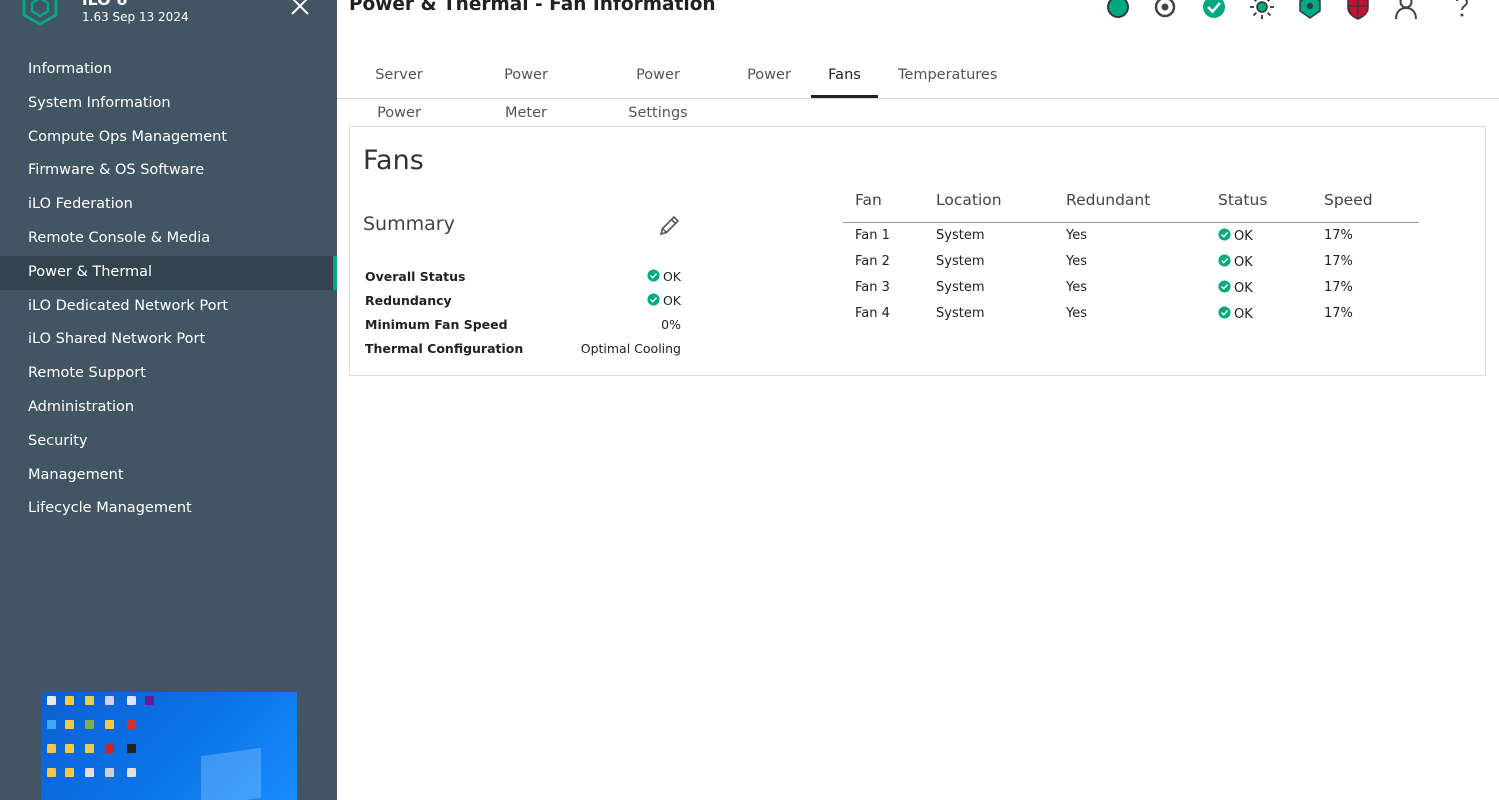 Image resolution: width=1499 pixels, height=800 pixels. Describe the element at coordinates (168, 104) in the screenshot. I see `sidebar-item-system-information: System Information` at that location.